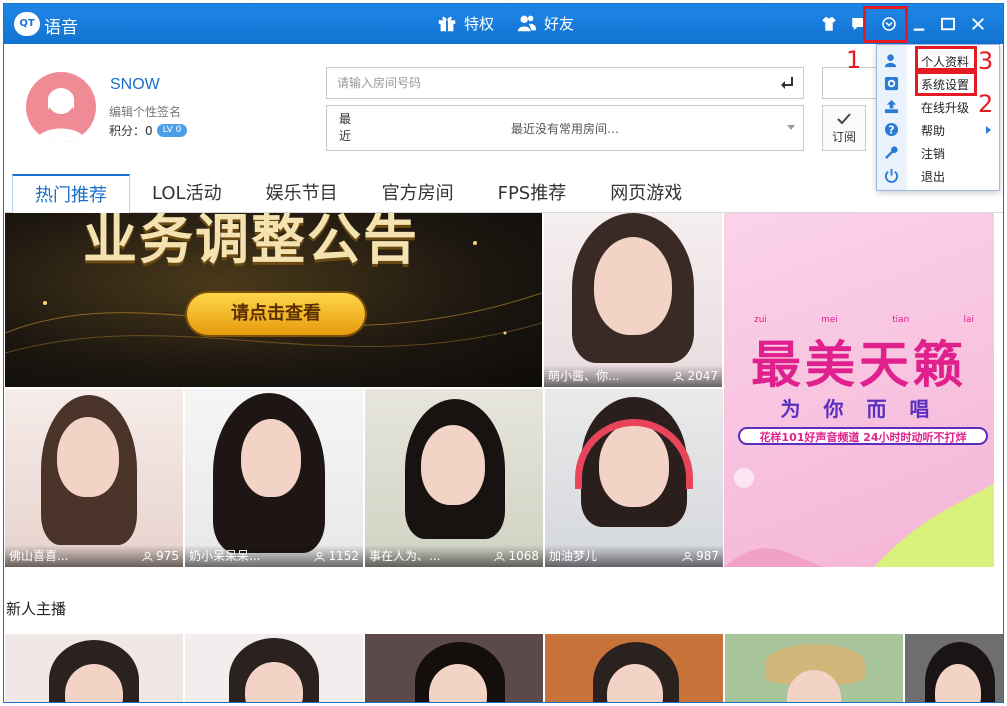 The height and width of the screenshot is (706, 1007). I want to click on friends-button: 好友, so click(545, 23).